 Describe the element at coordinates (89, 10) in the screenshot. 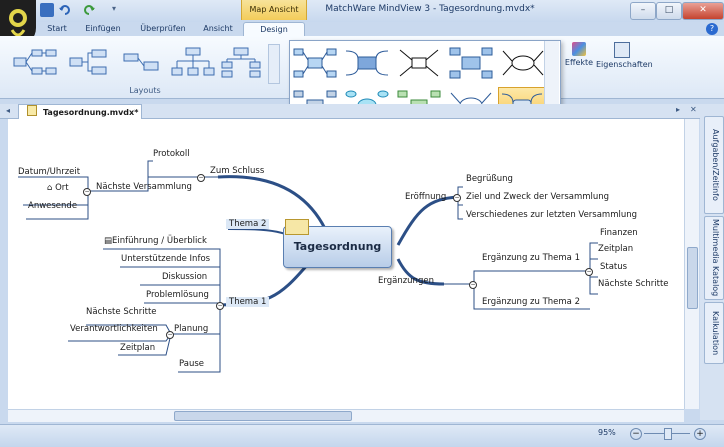

I see `redo-icon` at that location.